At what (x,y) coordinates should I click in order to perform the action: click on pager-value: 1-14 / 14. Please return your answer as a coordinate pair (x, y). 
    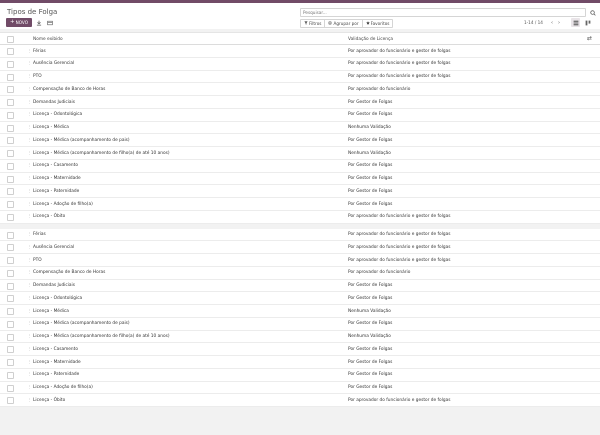
    Looking at the image, I should click on (533, 22).